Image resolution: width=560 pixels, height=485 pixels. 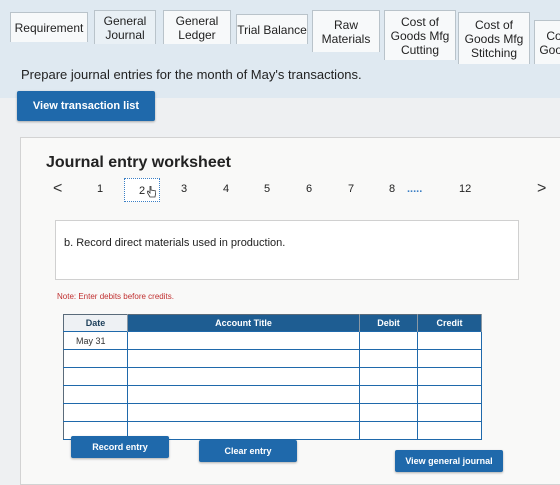 What do you see at coordinates (95, 323) in the screenshot?
I see `col-date: Date` at bounding box center [95, 323].